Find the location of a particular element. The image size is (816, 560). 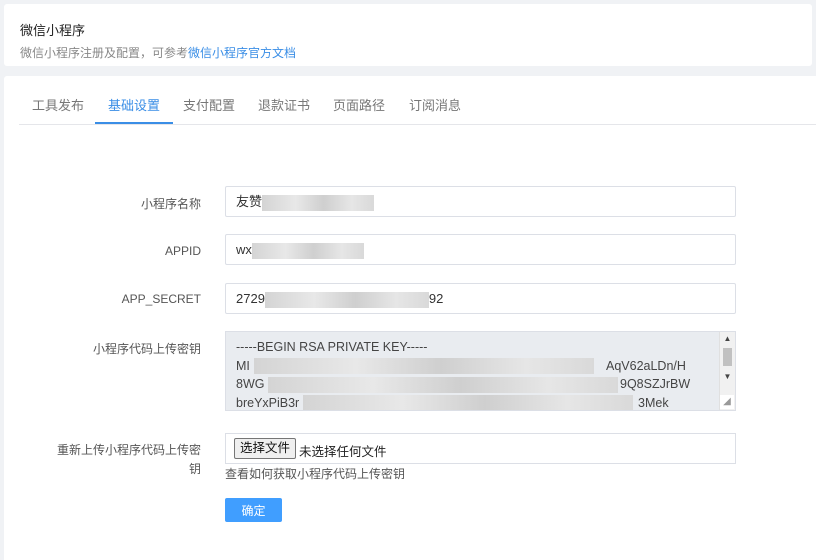

key-line: 8WG 9Q8SZJrBW is located at coordinates (463, 384).